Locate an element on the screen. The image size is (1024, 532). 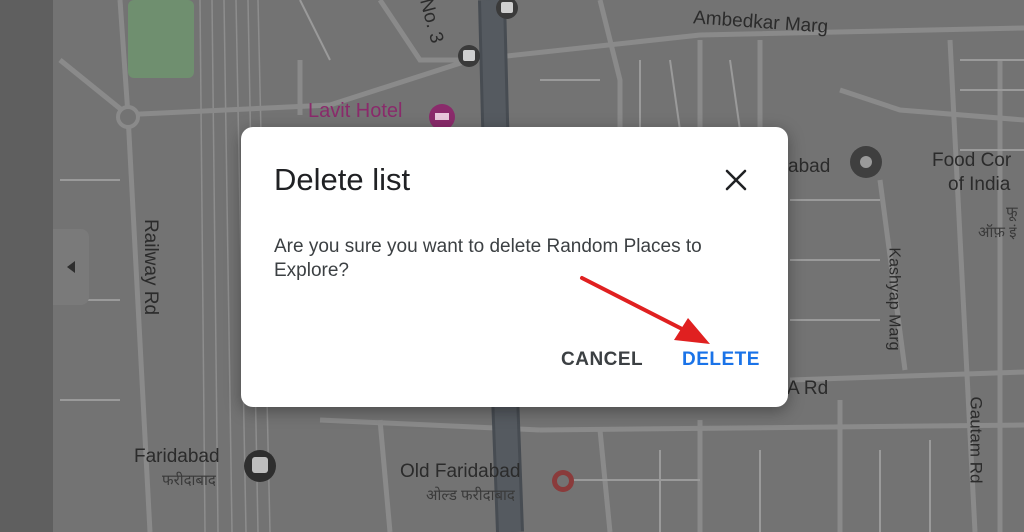
map-label-hindi-of: ऑफ़ इं is located at coordinates (997, 232).